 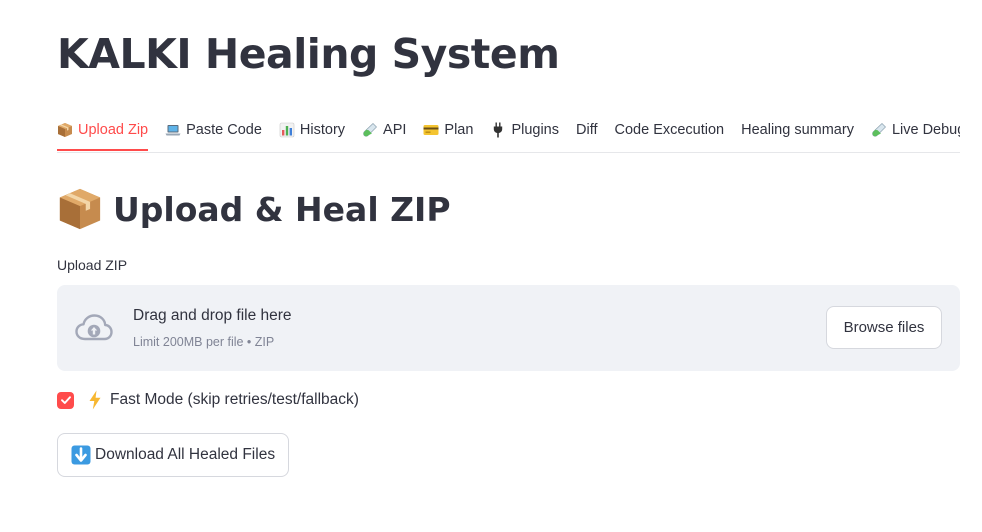 I want to click on tab-label: History, so click(x=322, y=130).